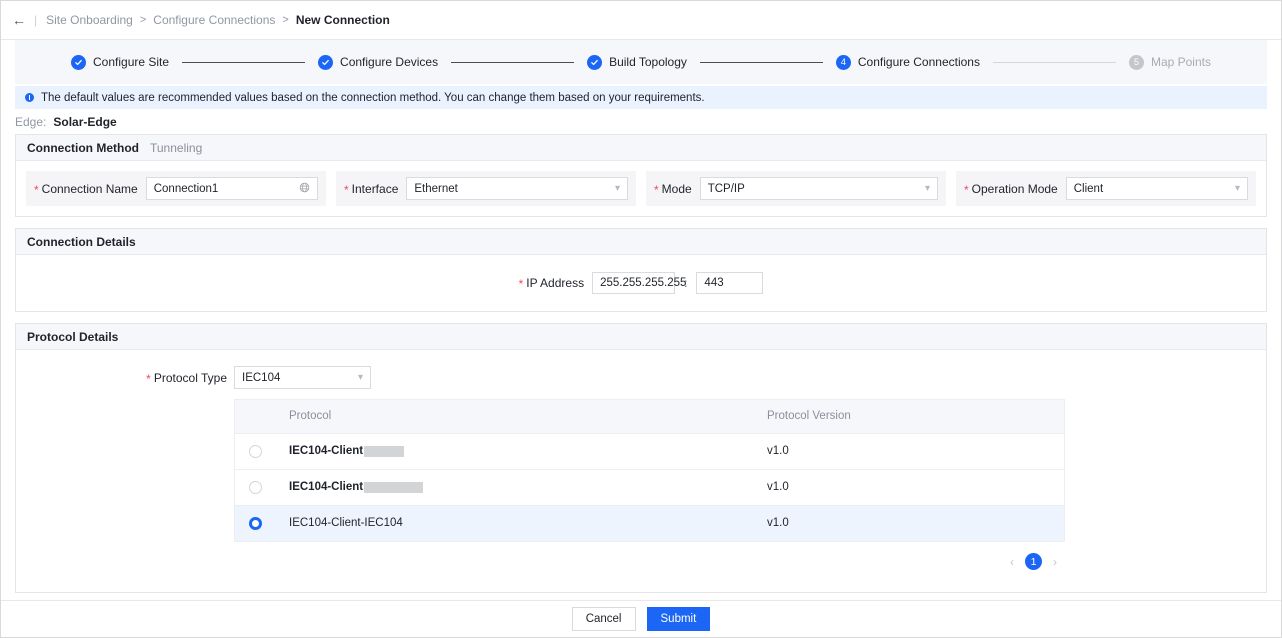 The image size is (1282, 638). Describe the element at coordinates (190, 377) in the screenshot. I see `label-text: Protocol Type` at that location.